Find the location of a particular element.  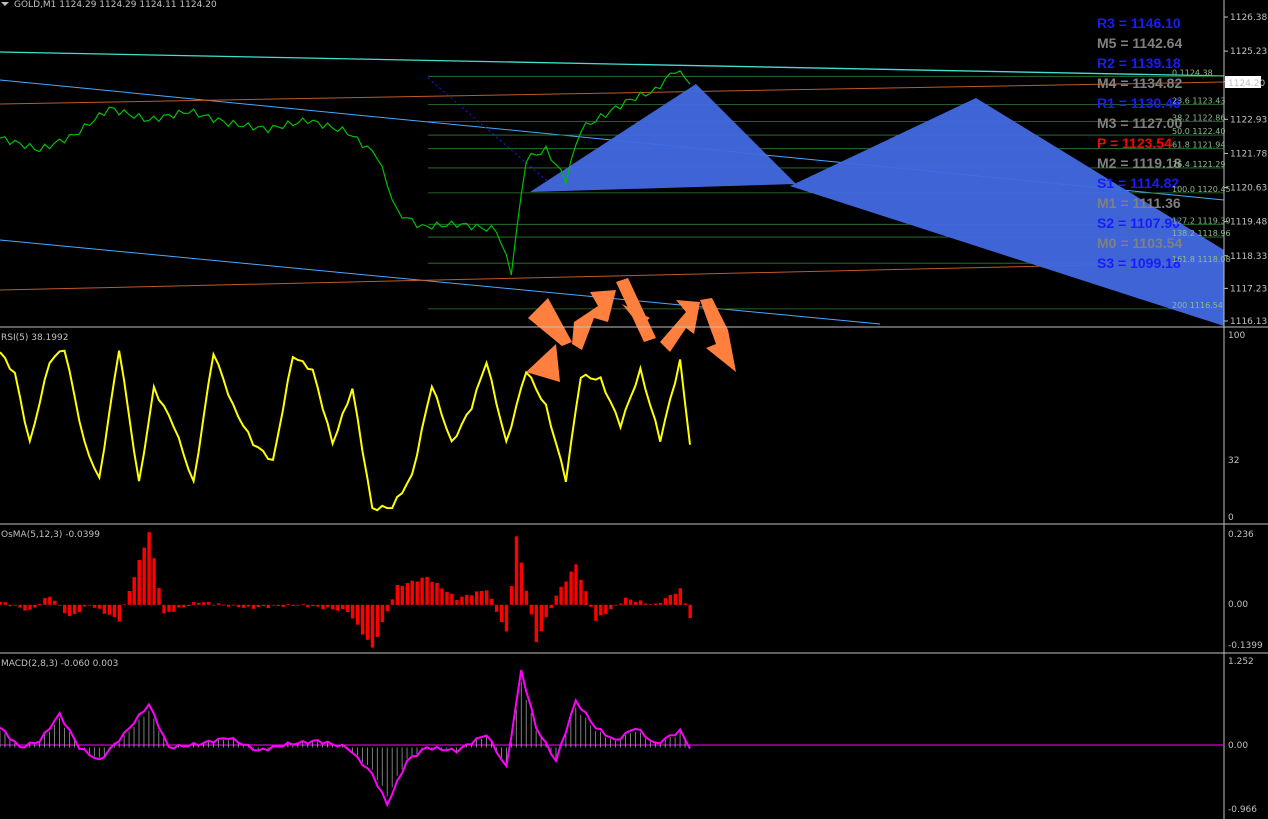

current-price-label: 1124.20 is located at coordinates (1246, 84).